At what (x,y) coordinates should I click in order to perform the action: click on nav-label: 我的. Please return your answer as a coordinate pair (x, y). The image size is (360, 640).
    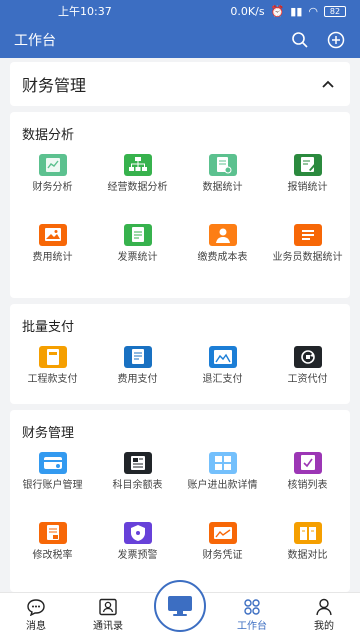
    Looking at the image, I should click on (324, 626).